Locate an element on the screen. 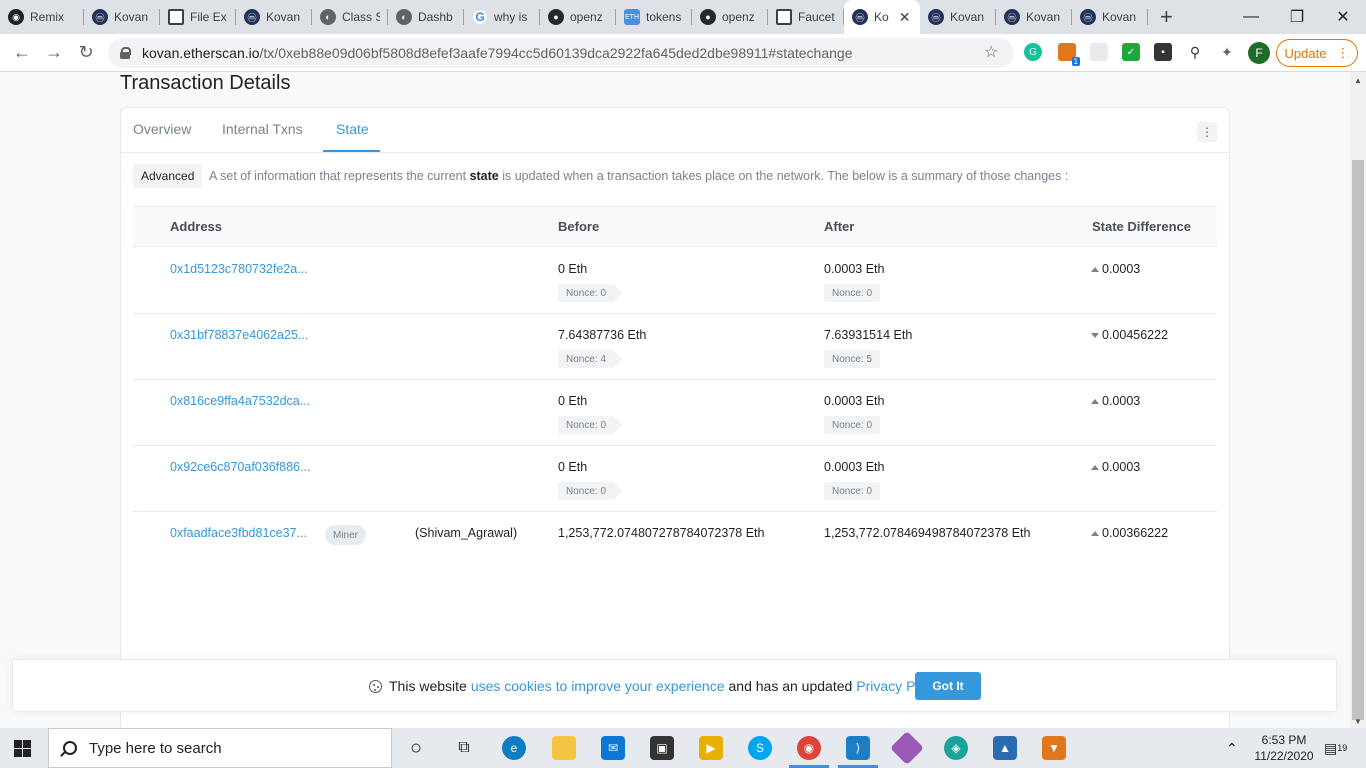  minimize-icon: — is located at coordinates (1251, 17).